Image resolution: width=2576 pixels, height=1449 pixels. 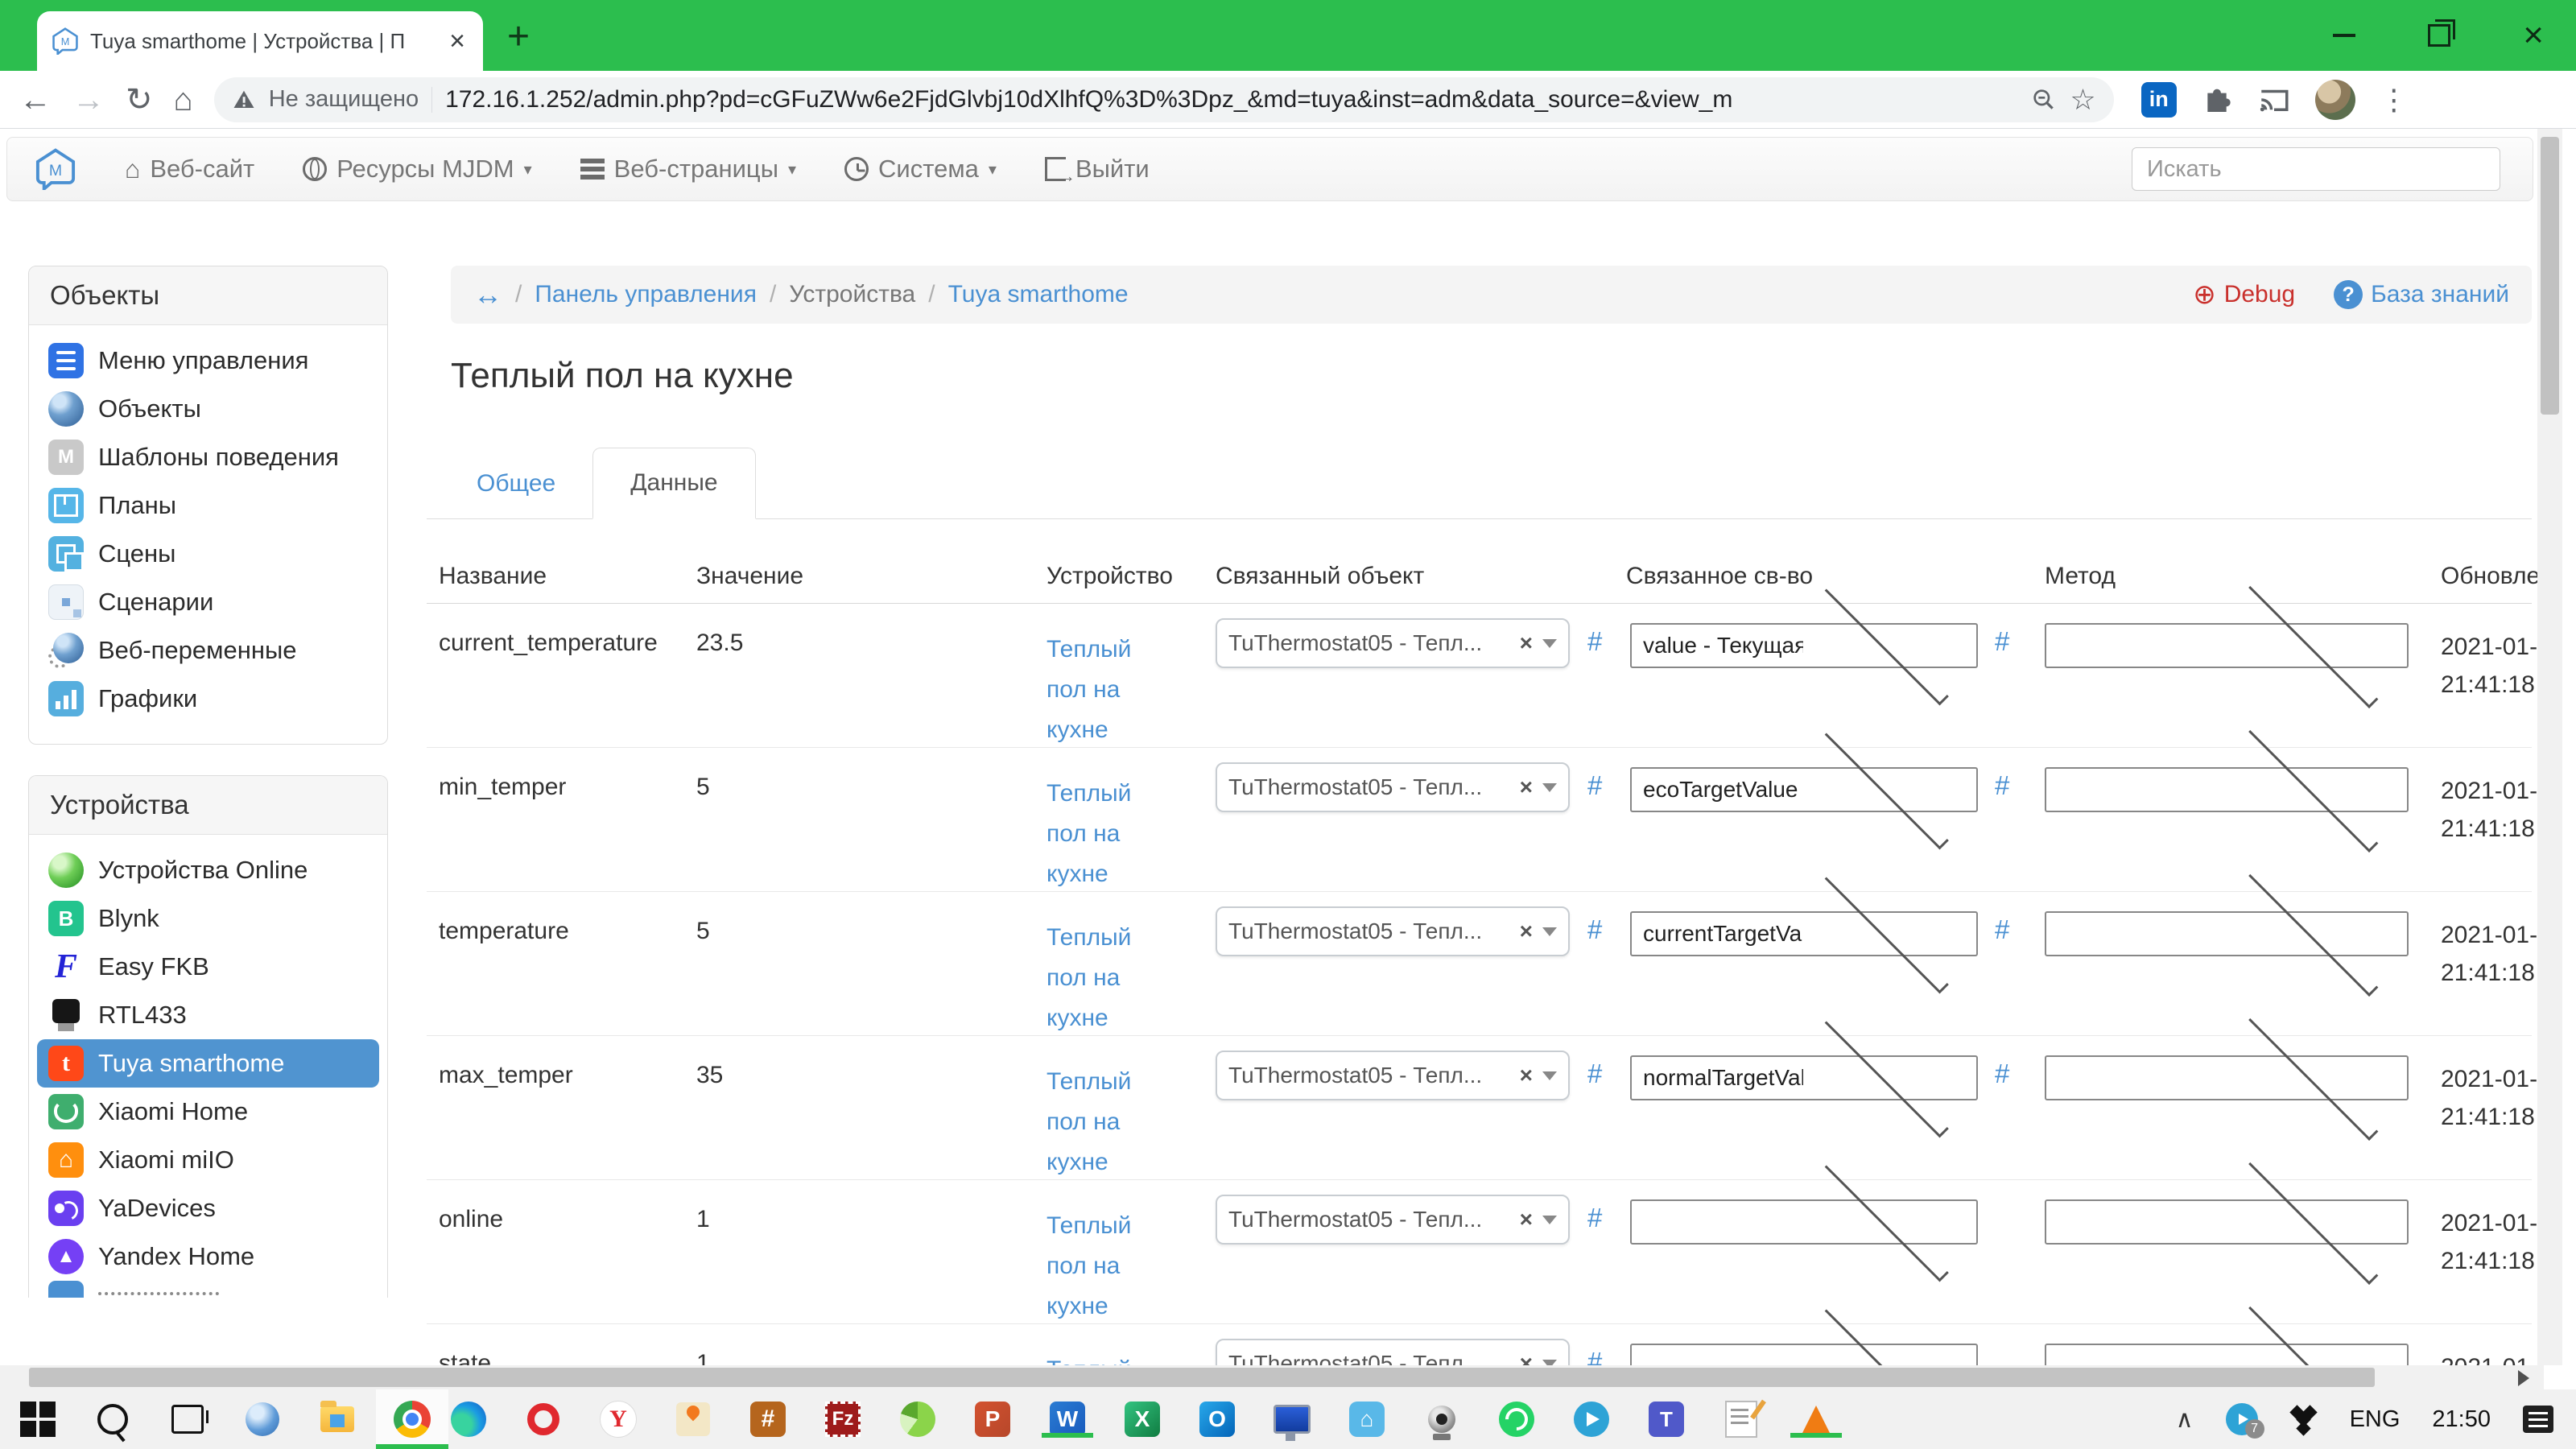 I want to click on webcam-icon, so click(x=1441, y=1420).